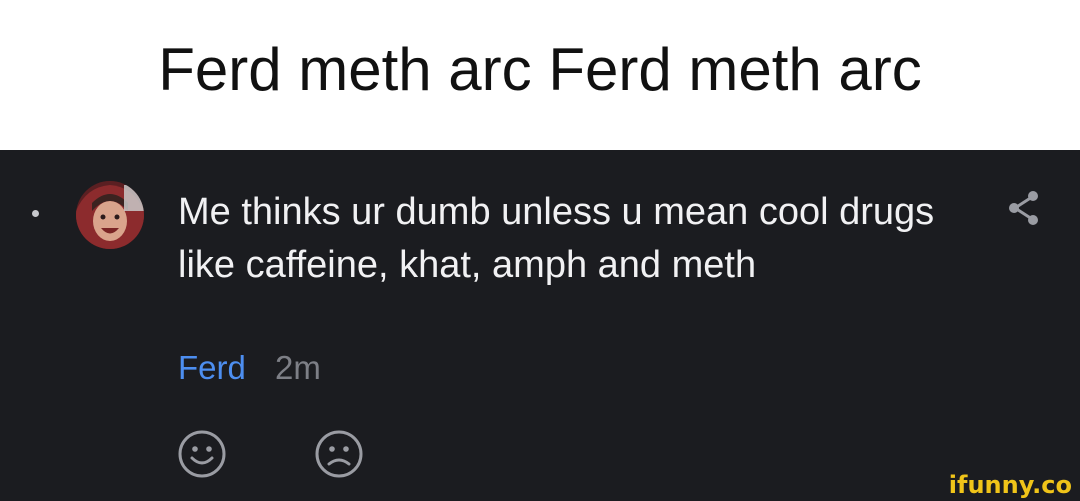  I want to click on avatar-image, so click(110, 215).